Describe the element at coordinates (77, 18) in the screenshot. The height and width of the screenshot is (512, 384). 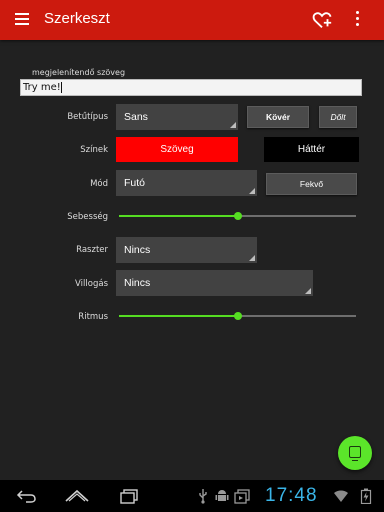
I see `page-title: Szerkeszt` at that location.